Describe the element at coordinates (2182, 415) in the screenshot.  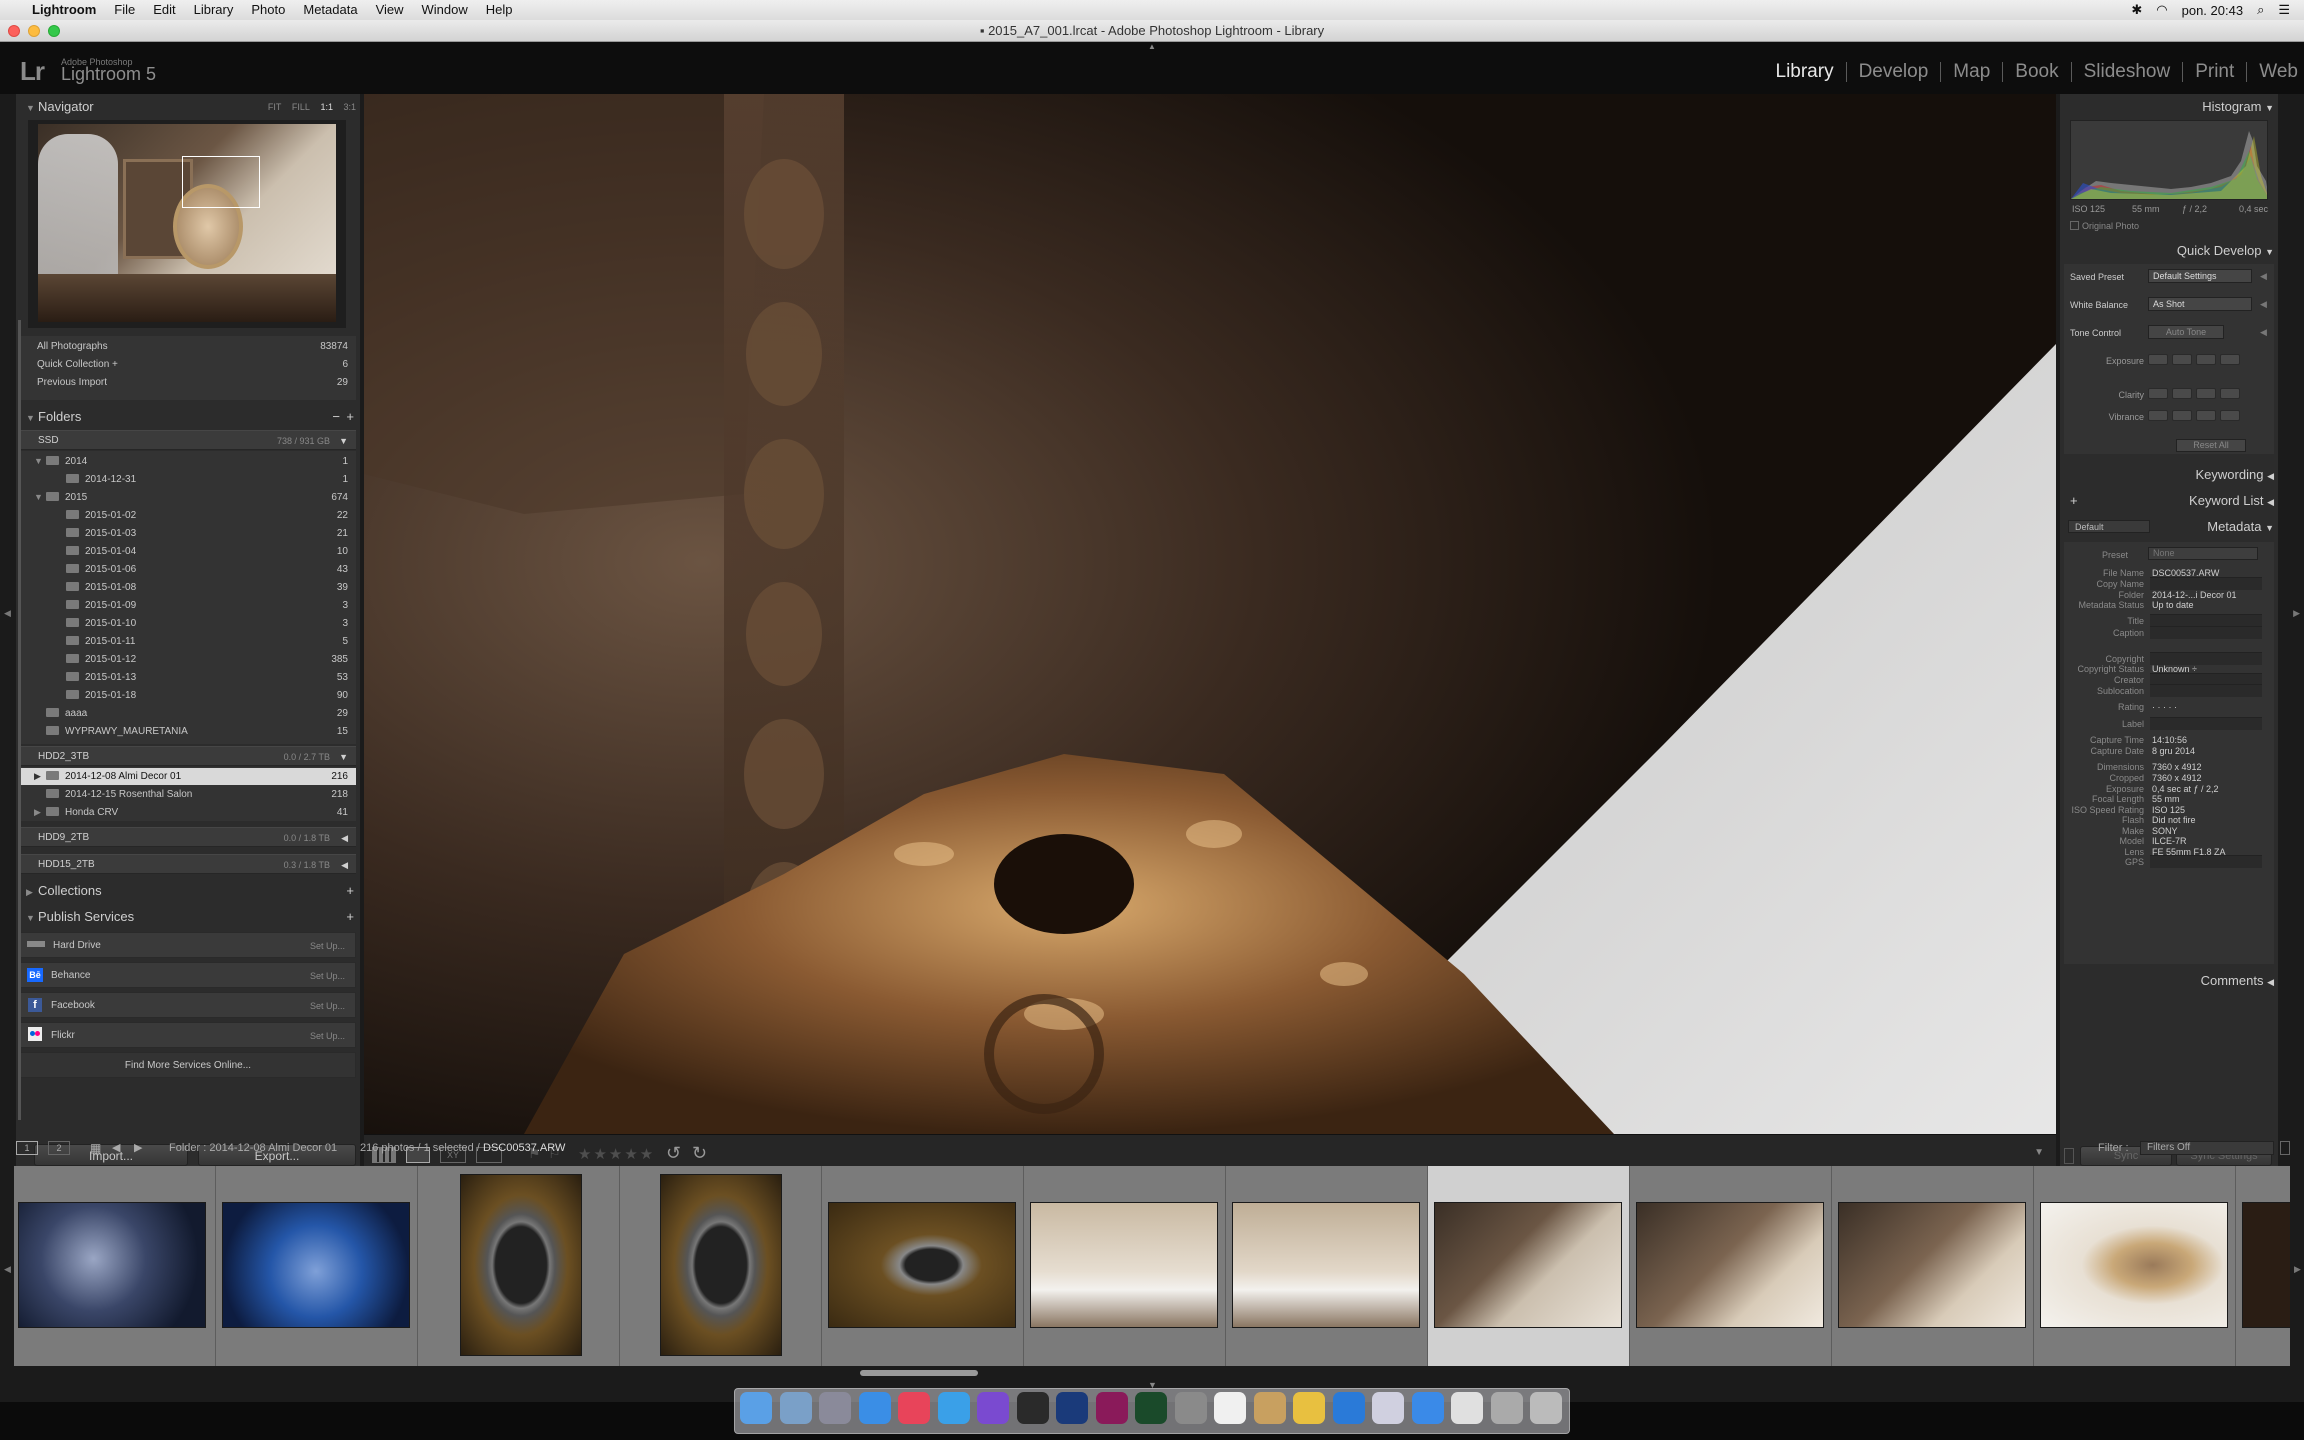
I see `vibrance-decrease` at that location.